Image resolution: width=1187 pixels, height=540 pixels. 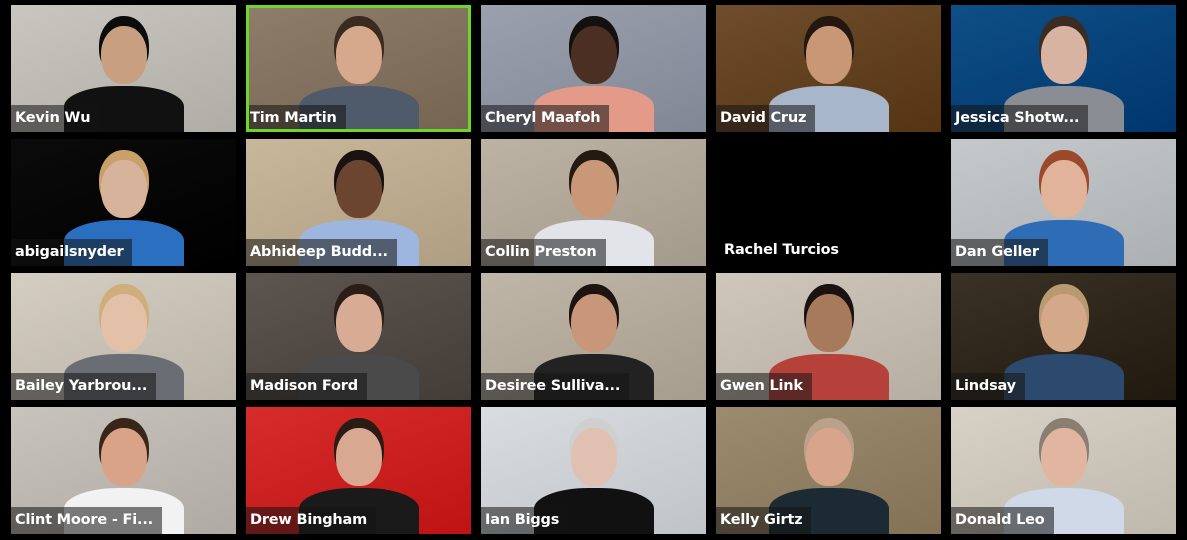 I want to click on participant-name-label: Tim Martin, so click(x=296, y=118).